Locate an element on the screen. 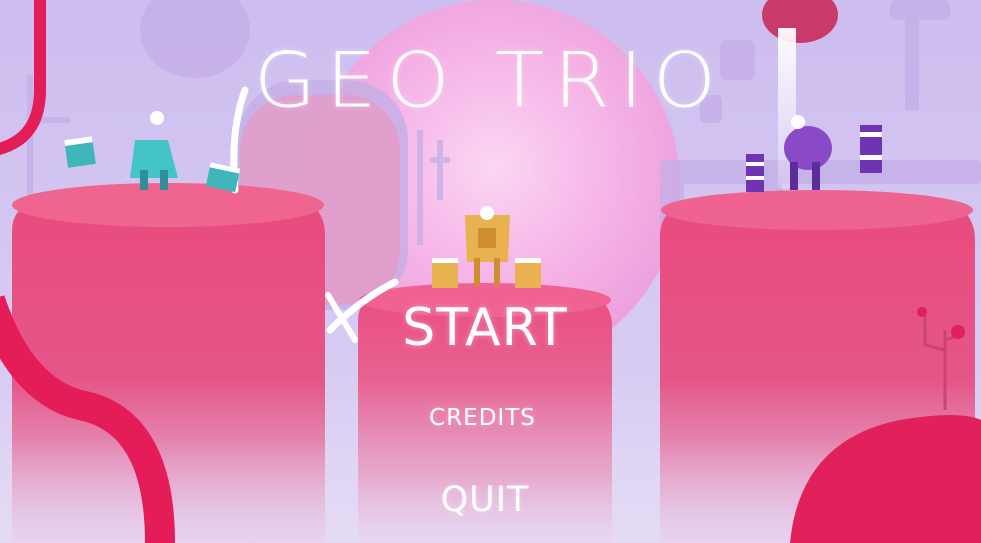  start-button: START is located at coordinates (485, 328).